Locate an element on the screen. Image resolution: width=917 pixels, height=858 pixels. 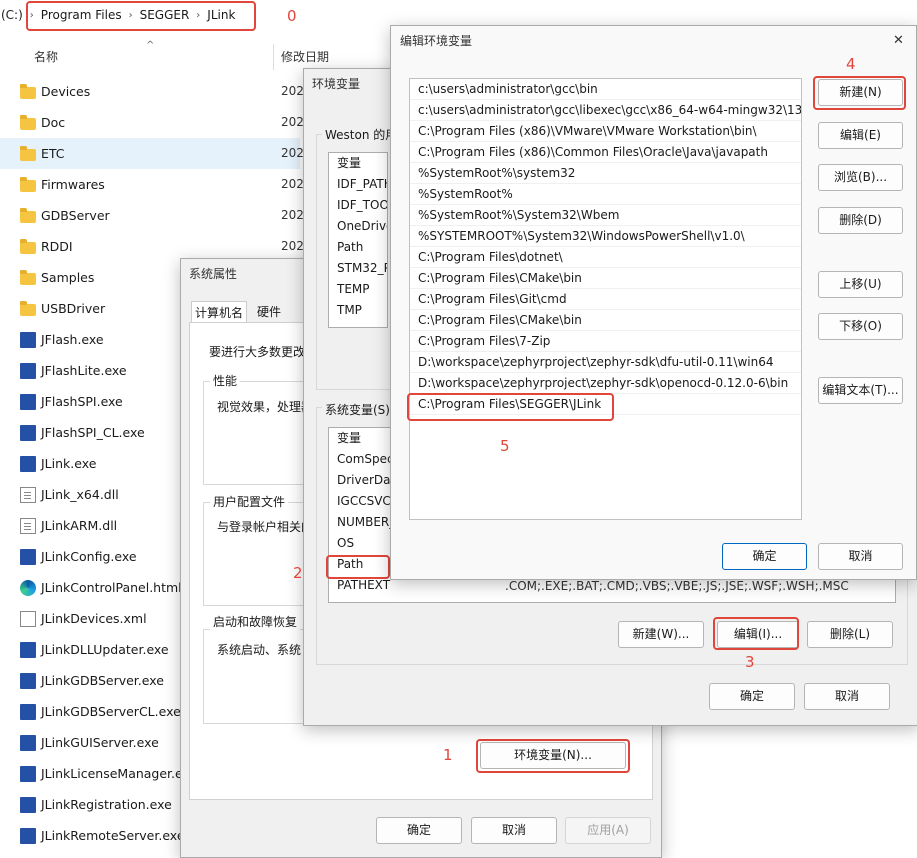
list-header: 变量 is located at coordinates (358, 163).